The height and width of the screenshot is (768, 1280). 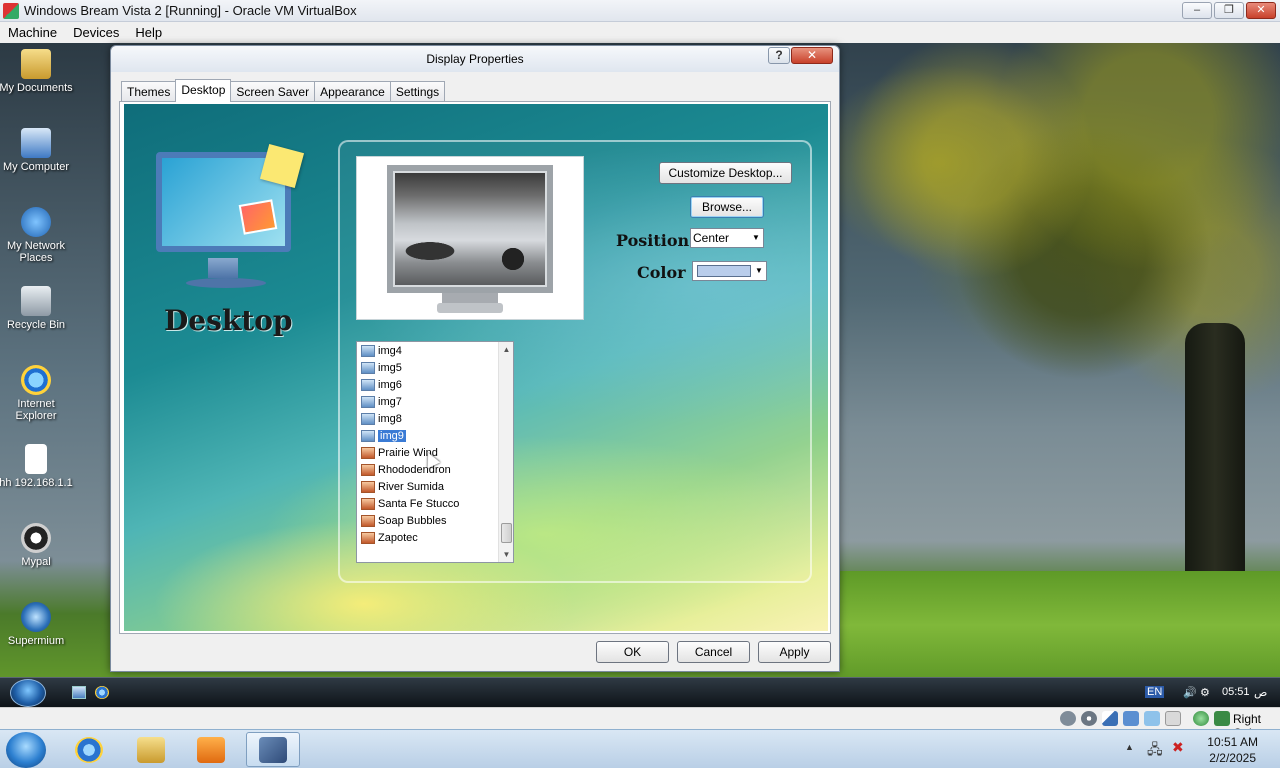 What do you see at coordinates (32, 32) in the screenshot?
I see `menu-machine: Machine` at bounding box center [32, 32].